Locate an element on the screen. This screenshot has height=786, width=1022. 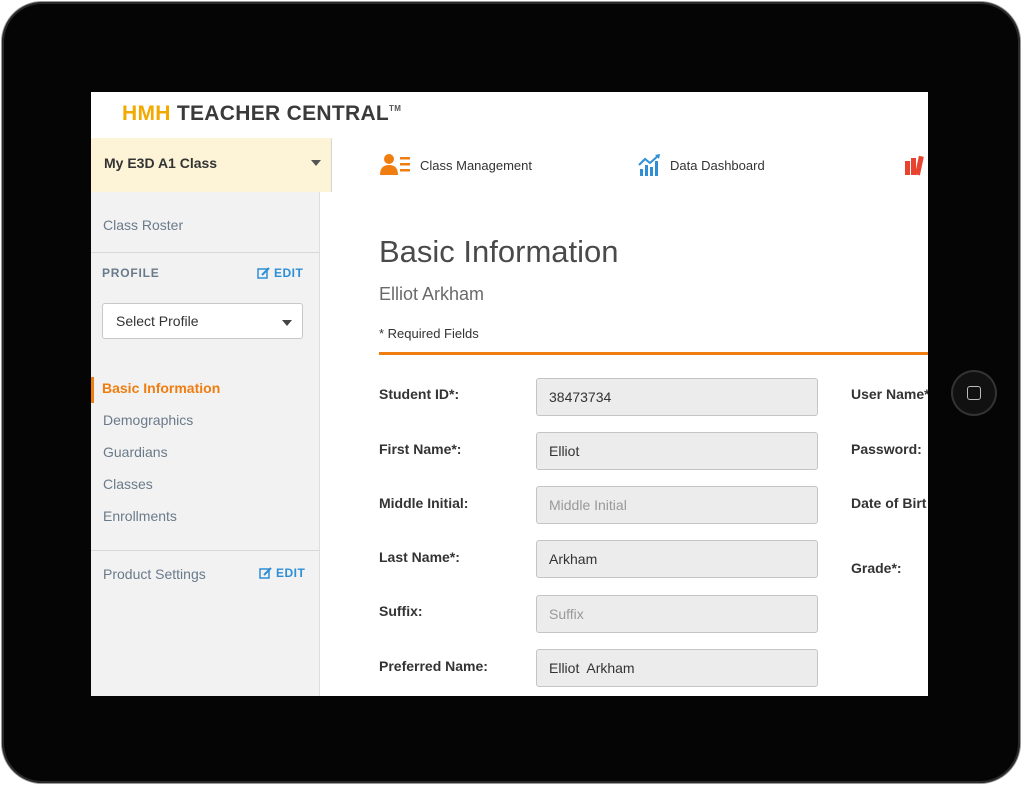
preferred-name-label: Preferred Name: is located at coordinates (433, 666).